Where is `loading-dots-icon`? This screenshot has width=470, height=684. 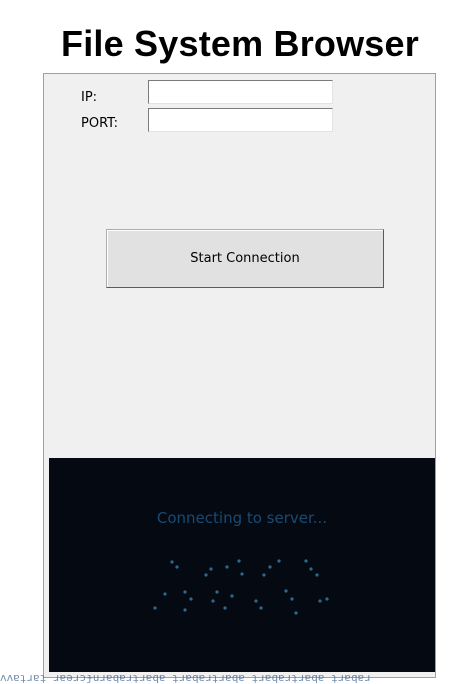
loading-dots-icon is located at coordinates (241, 587).